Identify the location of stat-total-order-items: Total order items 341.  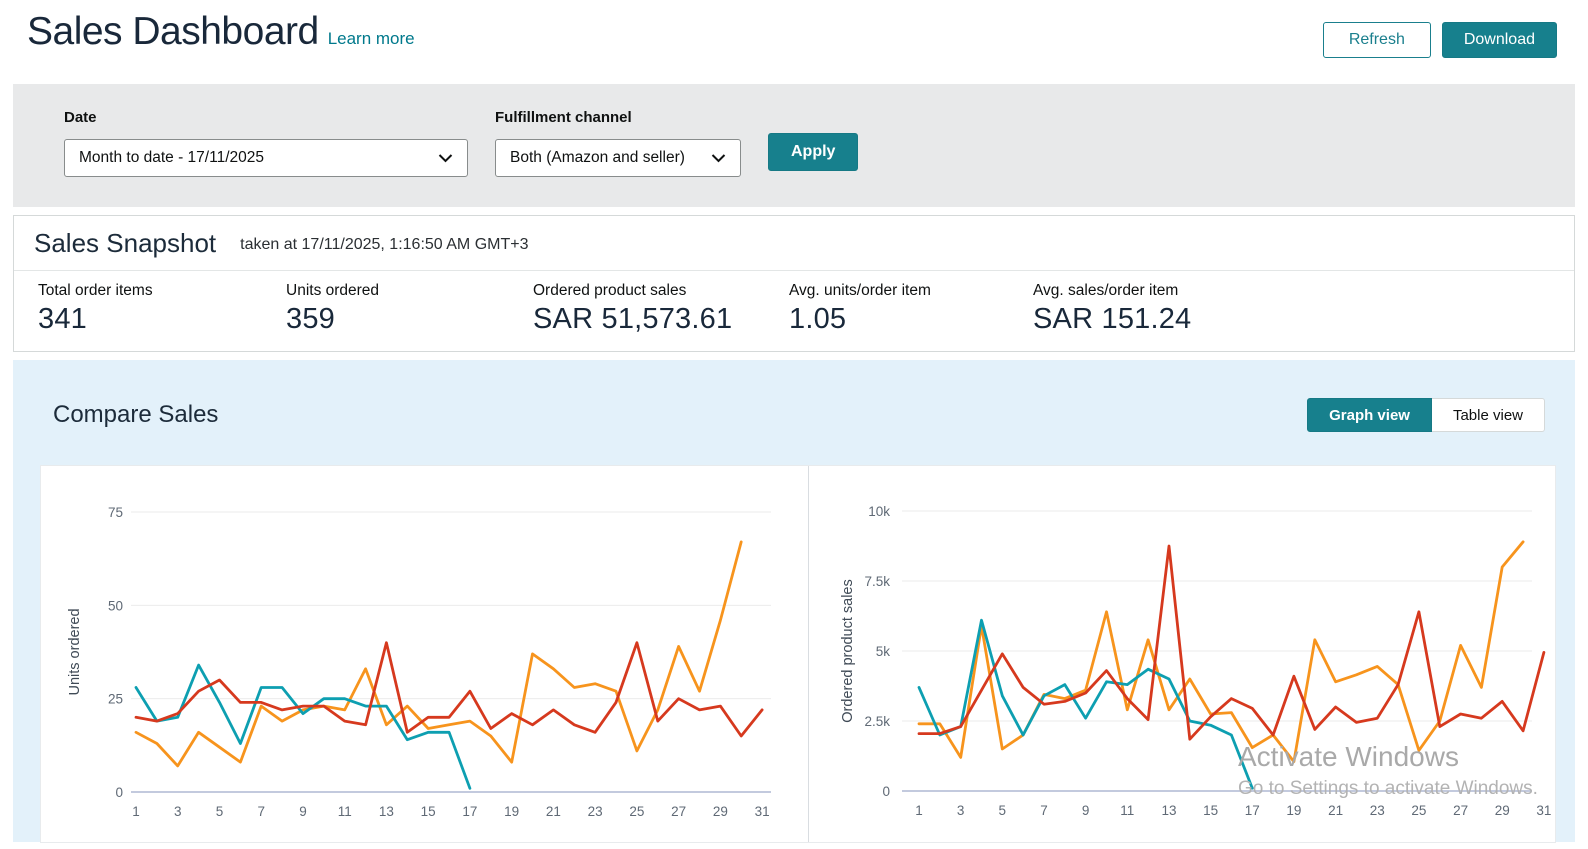
(162, 309).